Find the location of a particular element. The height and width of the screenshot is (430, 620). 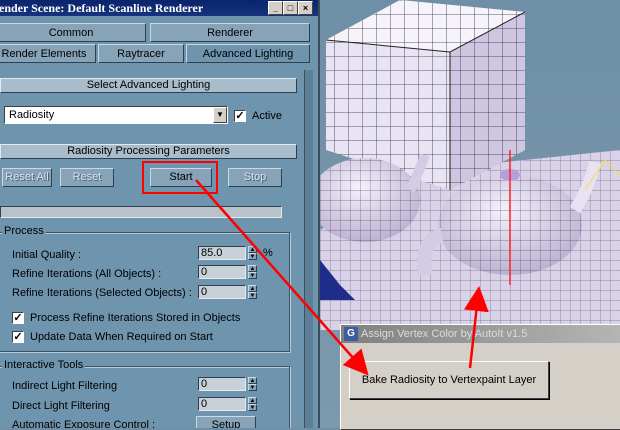

arrow-bake-to-scene is located at coordinates (476, 327).